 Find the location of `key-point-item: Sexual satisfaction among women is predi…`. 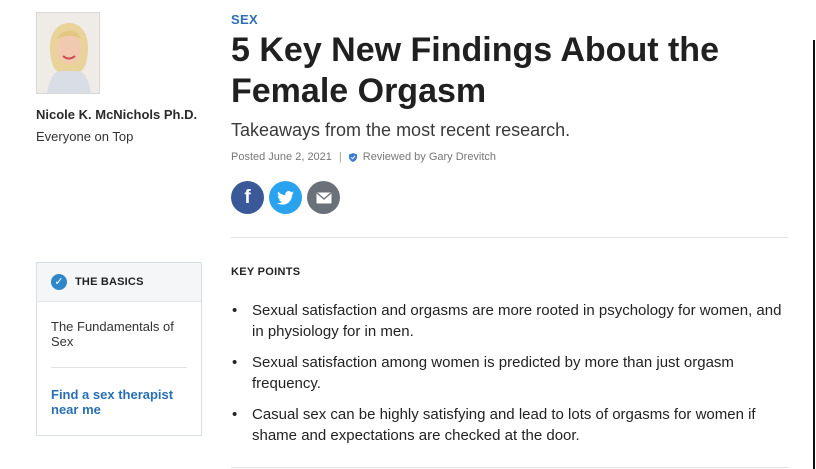

key-point-item: Sexual satisfaction among women is predi… is located at coordinates (511, 373).